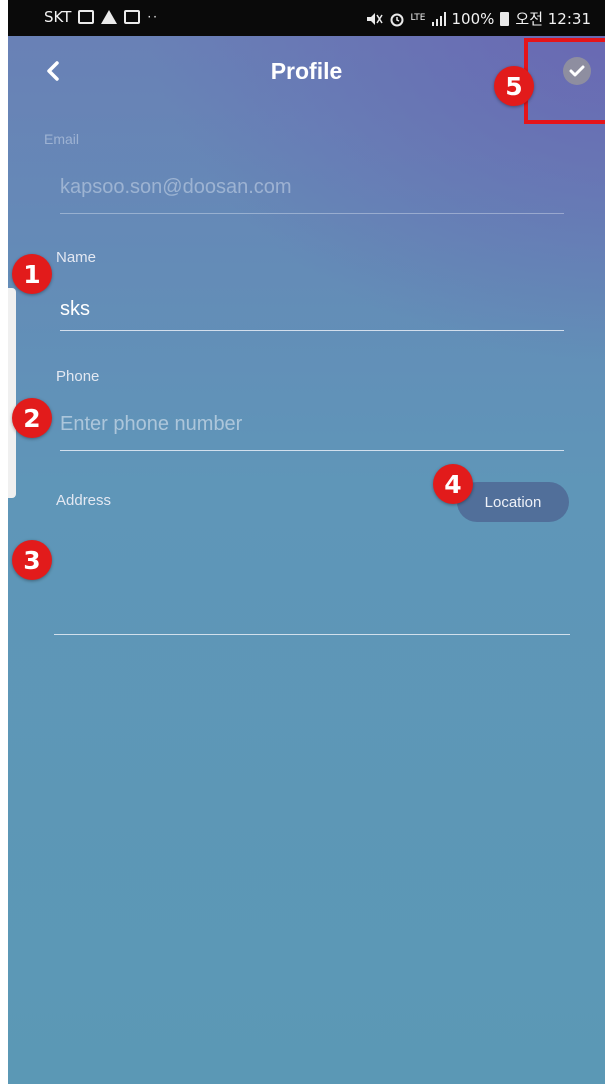  Describe the element at coordinates (153, 17) in the screenshot. I see `more-notifications-icon: ··` at that location.